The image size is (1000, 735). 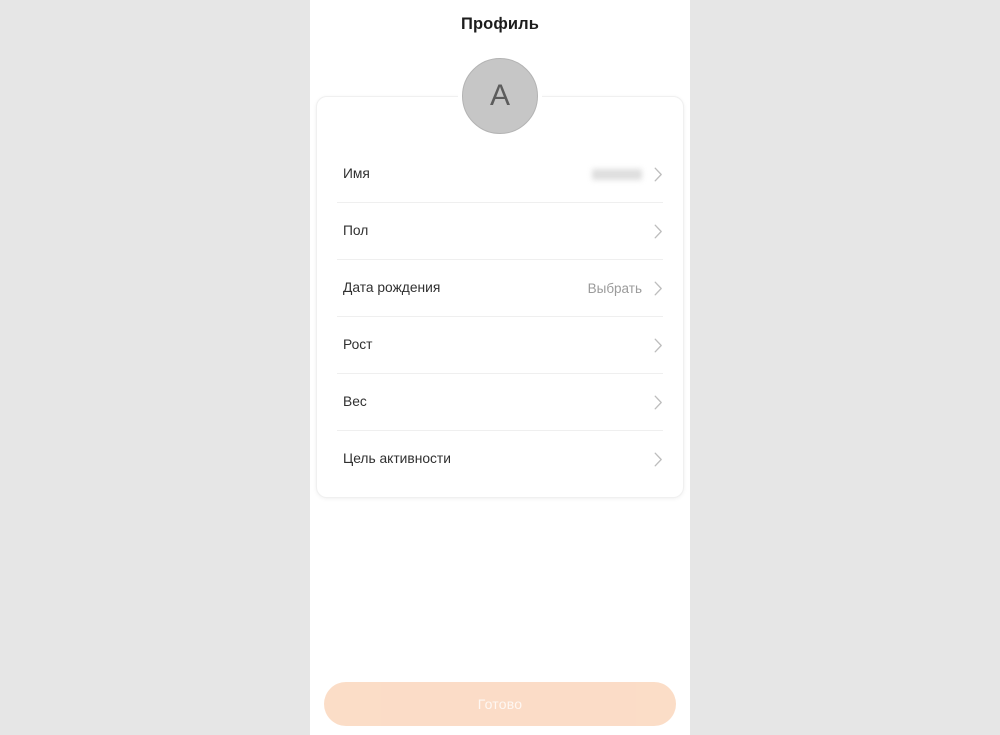 I want to click on profile-row: Цель активности, so click(x=500, y=459).